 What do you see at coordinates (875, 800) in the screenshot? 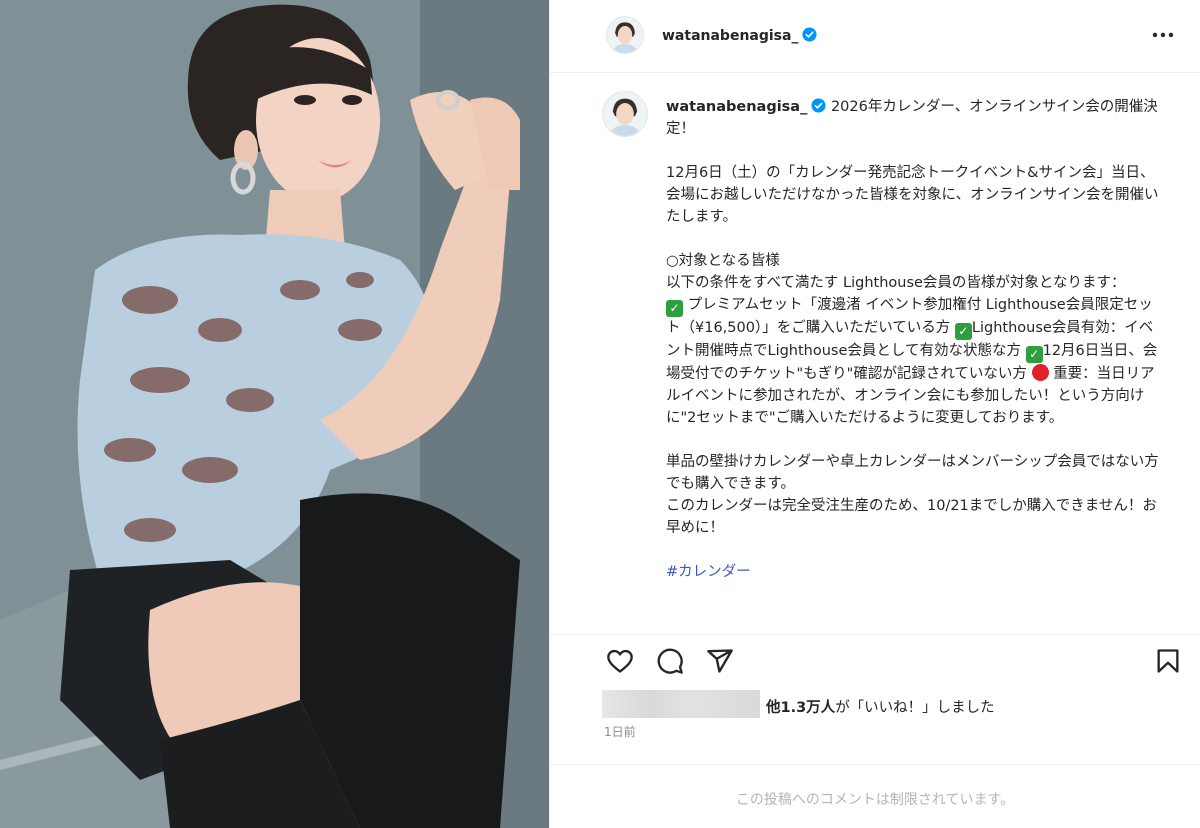
I see `comments-restricted-text: この投稿へのコメントは制限されています。` at bounding box center [875, 800].